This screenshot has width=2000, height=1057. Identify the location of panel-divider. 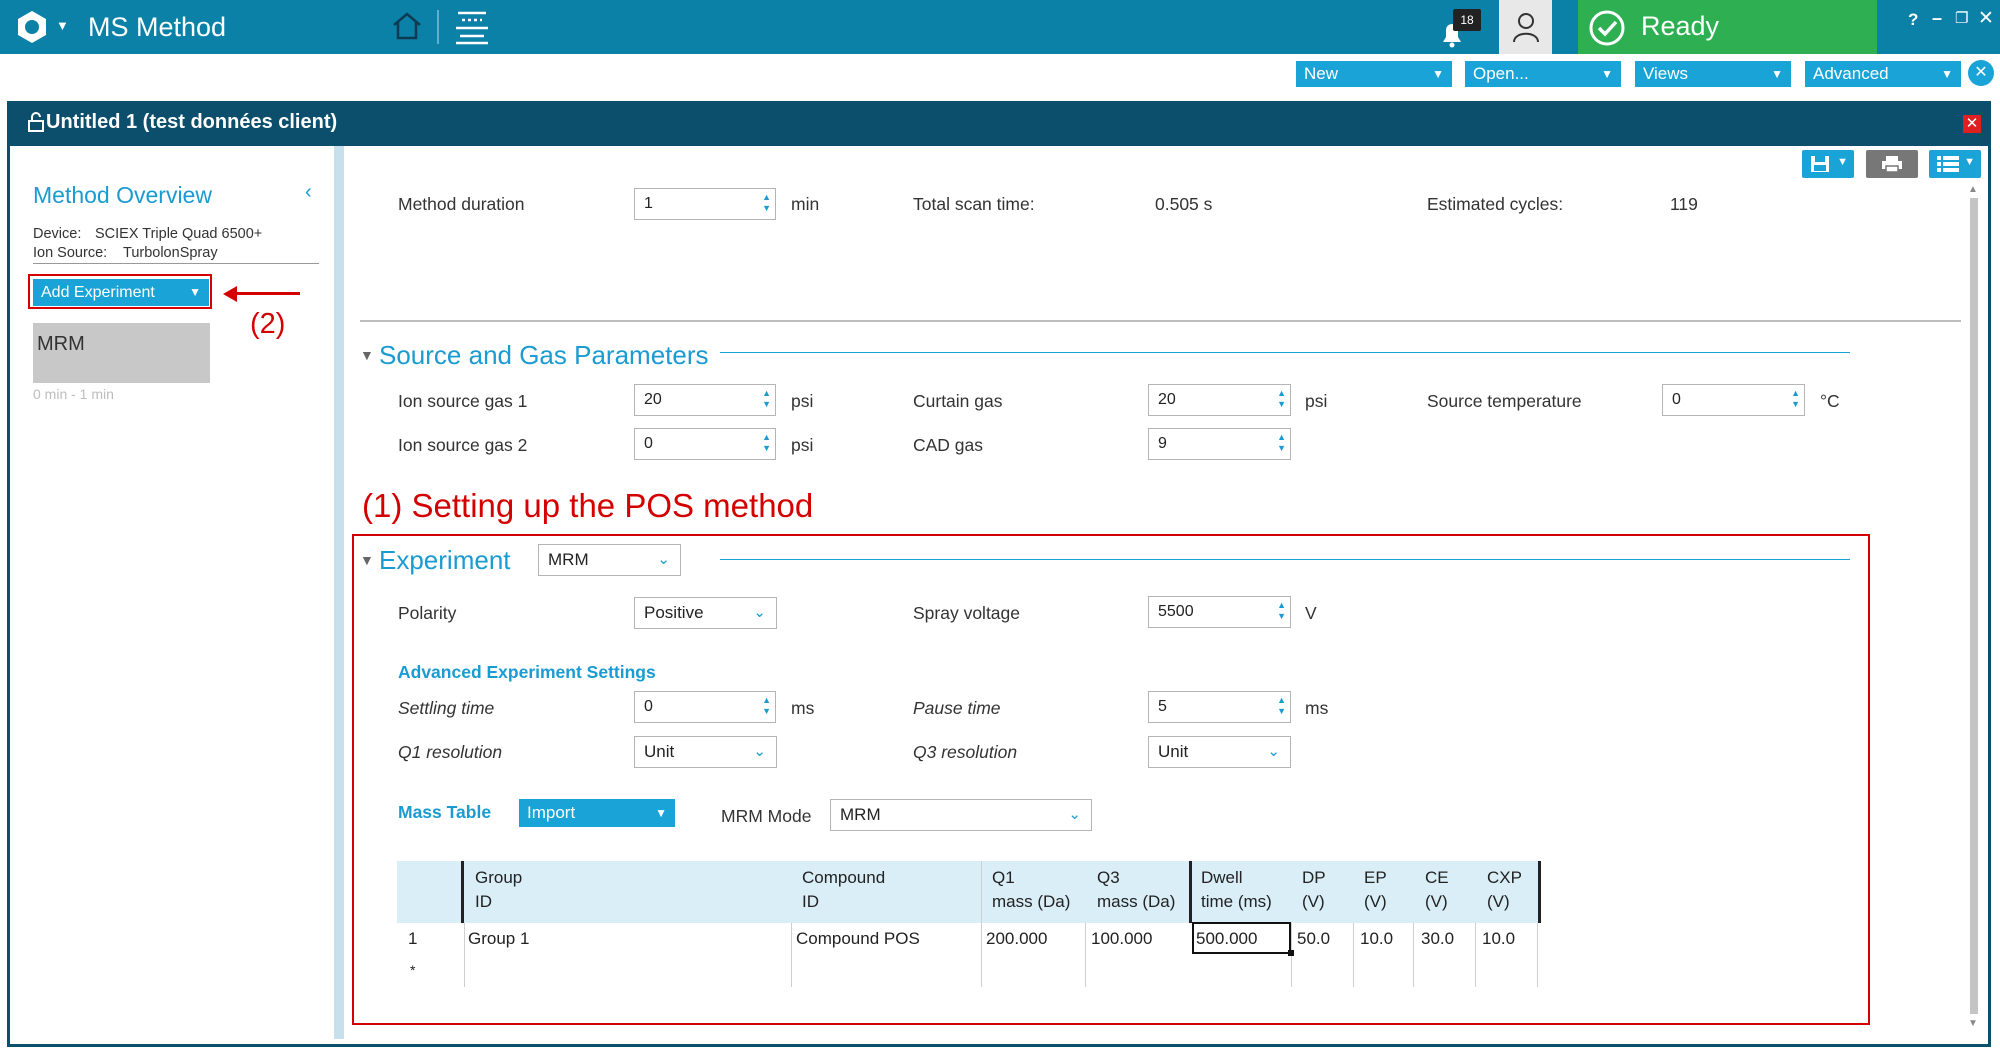
(339, 592).